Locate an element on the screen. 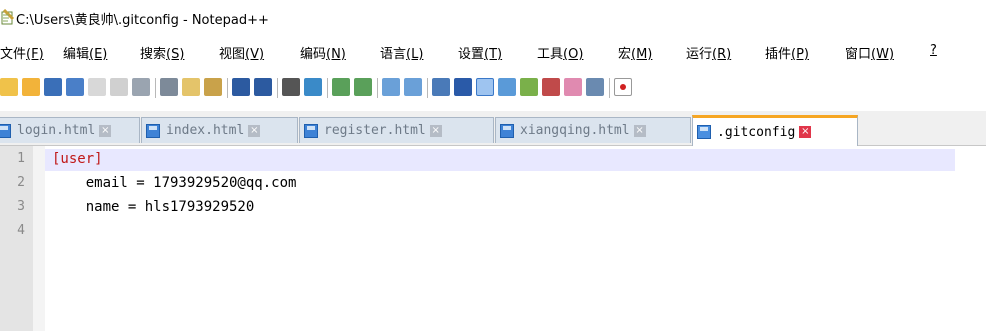  title-bar: C:\Users\黄良帅\.gitconfig - Notepad++ is located at coordinates (493, 17).